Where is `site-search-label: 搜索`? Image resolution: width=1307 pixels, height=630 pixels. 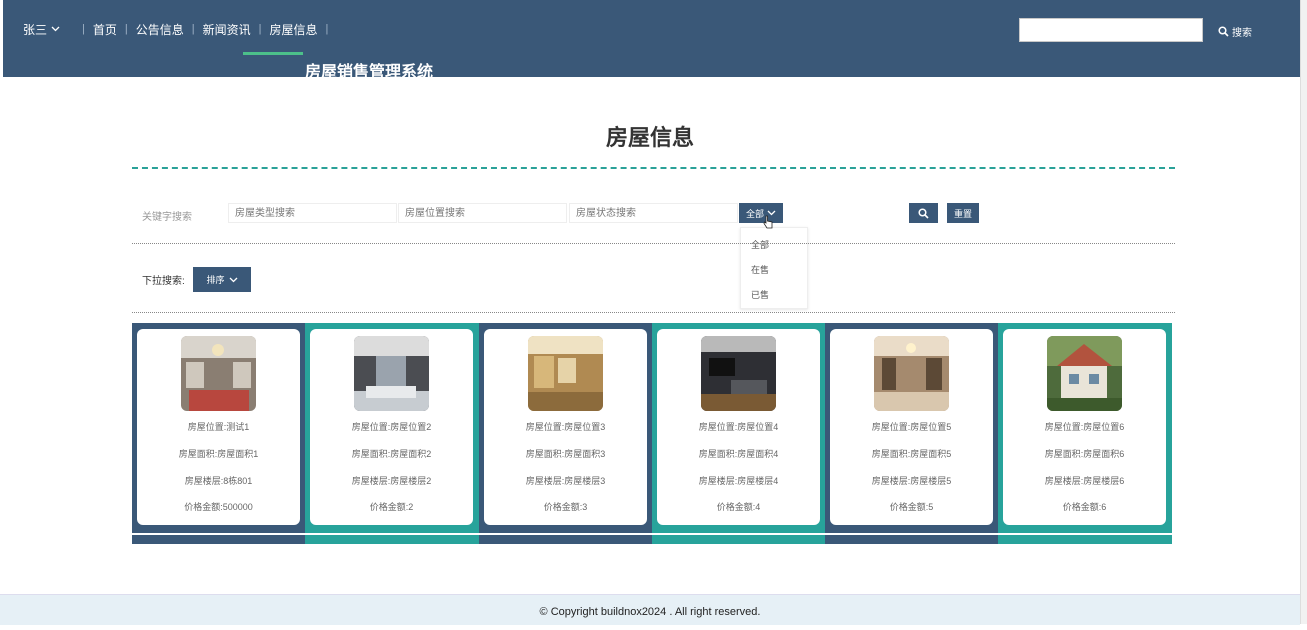
site-search-label: 搜索 is located at coordinates (1242, 33).